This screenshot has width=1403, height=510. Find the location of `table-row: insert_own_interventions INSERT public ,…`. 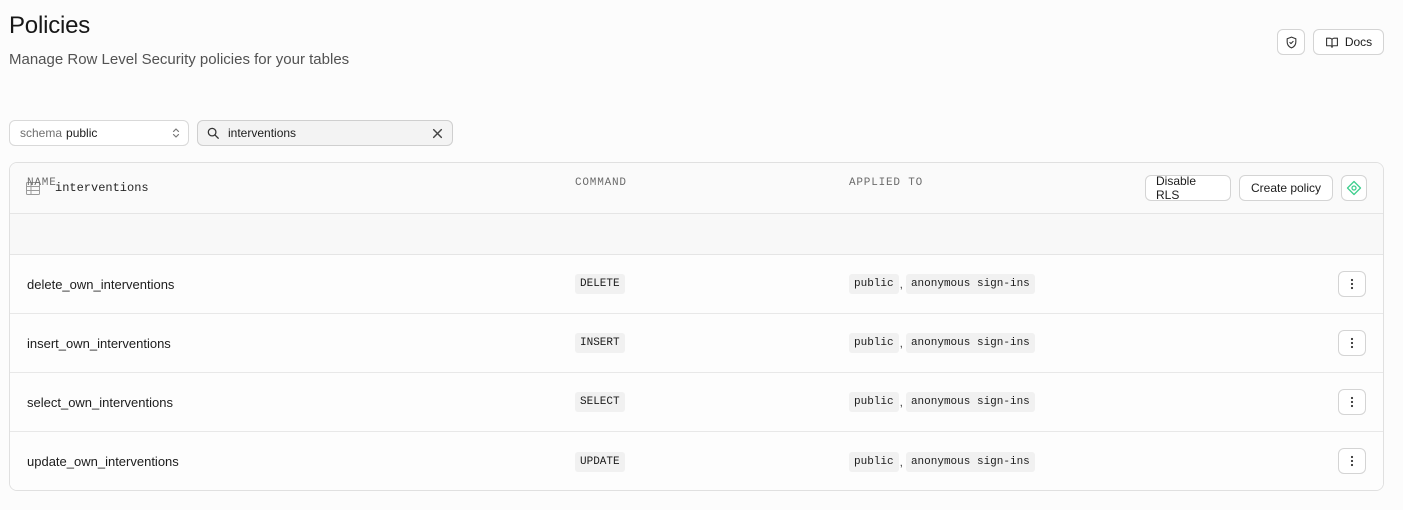

table-row: insert_own_interventions INSERT public ,… is located at coordinates (696, 343).